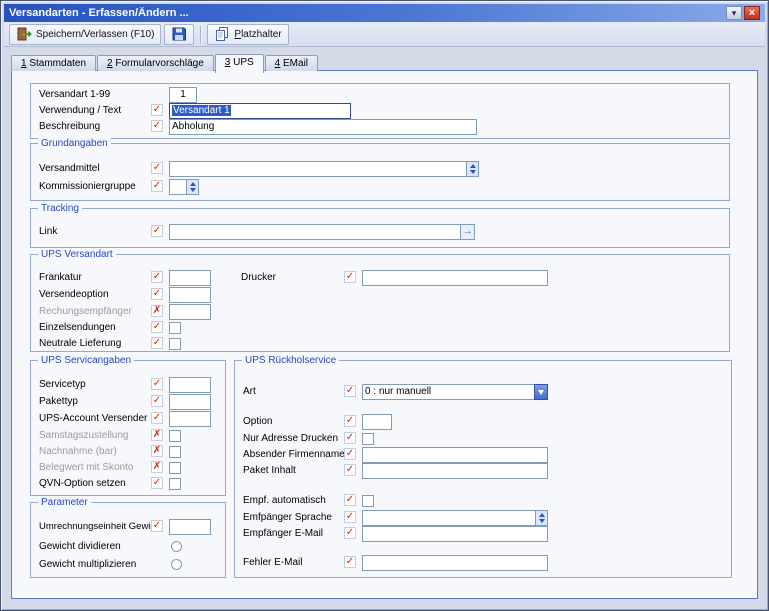 Image resolution: width=769 pixels, height=611 pixels. I want to click on tracking-group: Tracking Link ✓ →, so click(380, 225).